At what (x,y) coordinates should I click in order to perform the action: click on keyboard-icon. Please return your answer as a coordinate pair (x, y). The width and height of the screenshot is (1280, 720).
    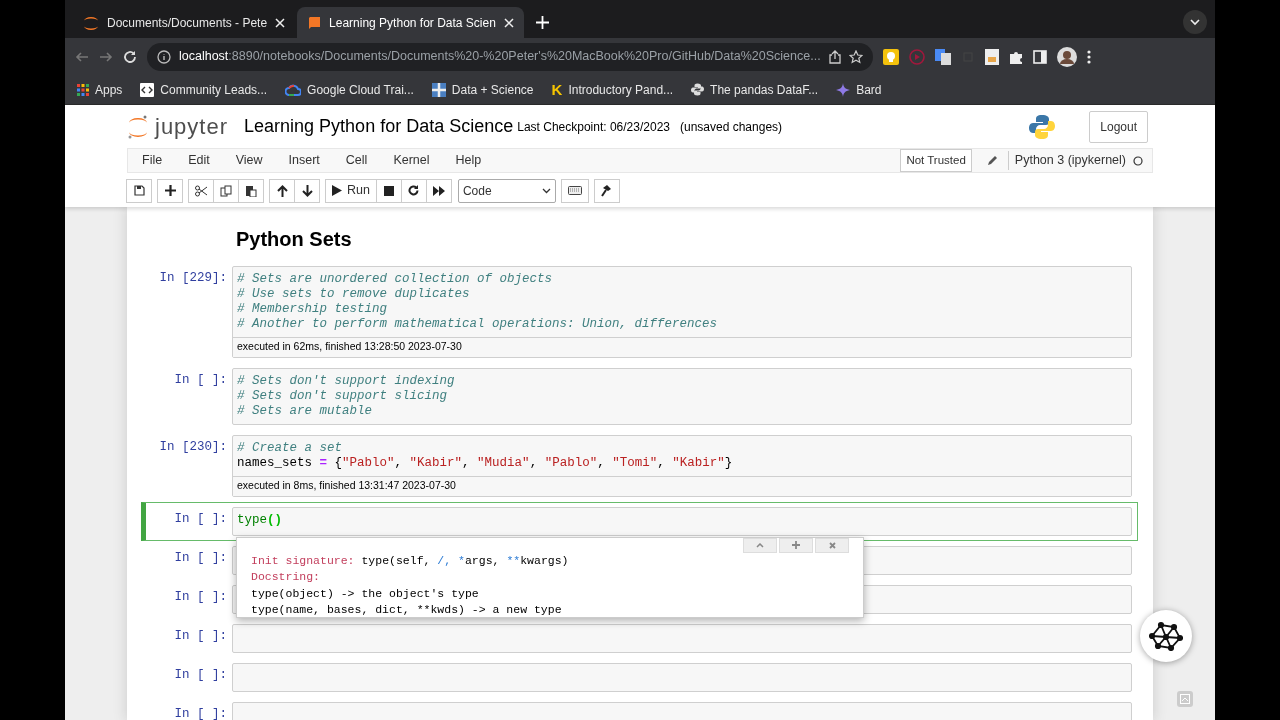
    Looking at the image, I should click on (574, 190).